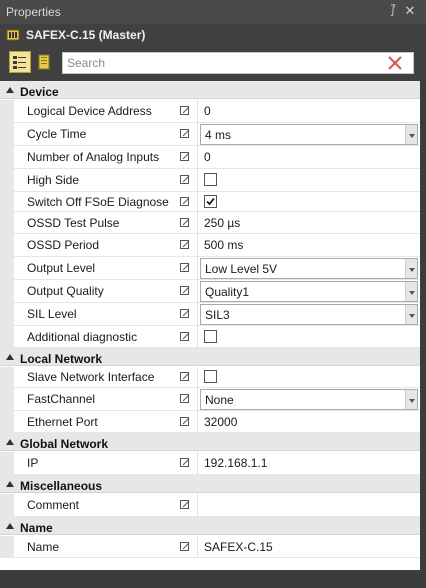 The height and width of the screenshot is (588, 426). I want to click on categorized-view-button, so click(20, 62).